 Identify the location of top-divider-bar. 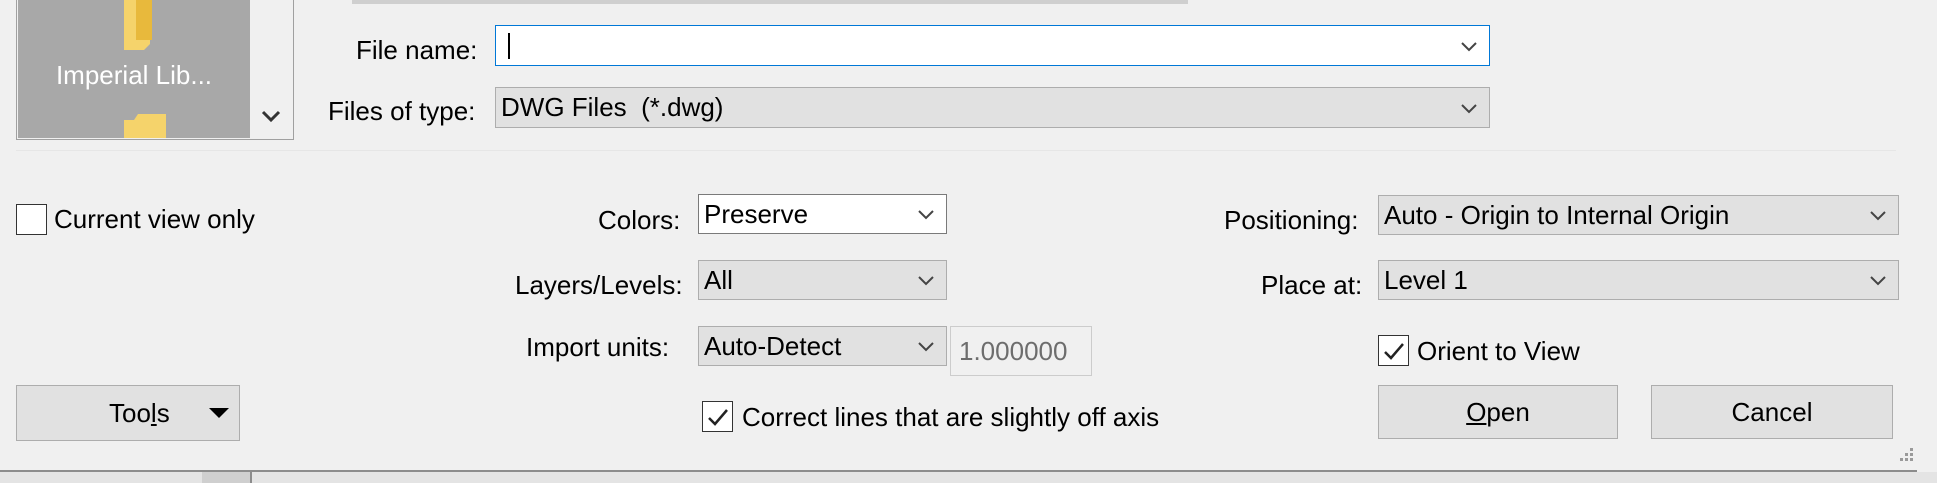
(770, 2).